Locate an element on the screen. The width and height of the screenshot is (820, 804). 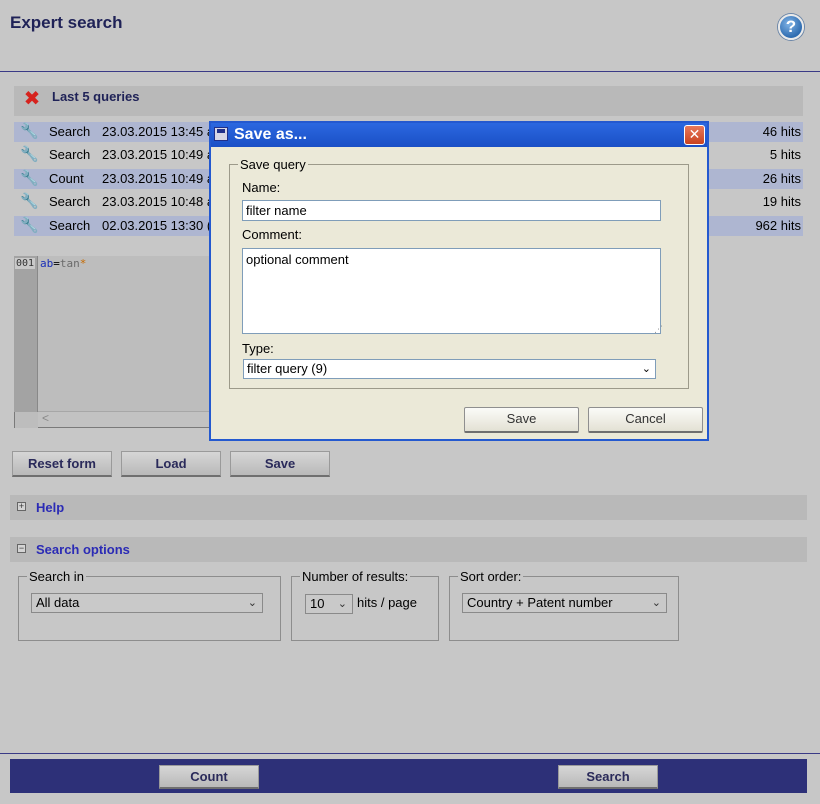
sort-order-value: Country + Patent number is located at coordinates (540, 602).